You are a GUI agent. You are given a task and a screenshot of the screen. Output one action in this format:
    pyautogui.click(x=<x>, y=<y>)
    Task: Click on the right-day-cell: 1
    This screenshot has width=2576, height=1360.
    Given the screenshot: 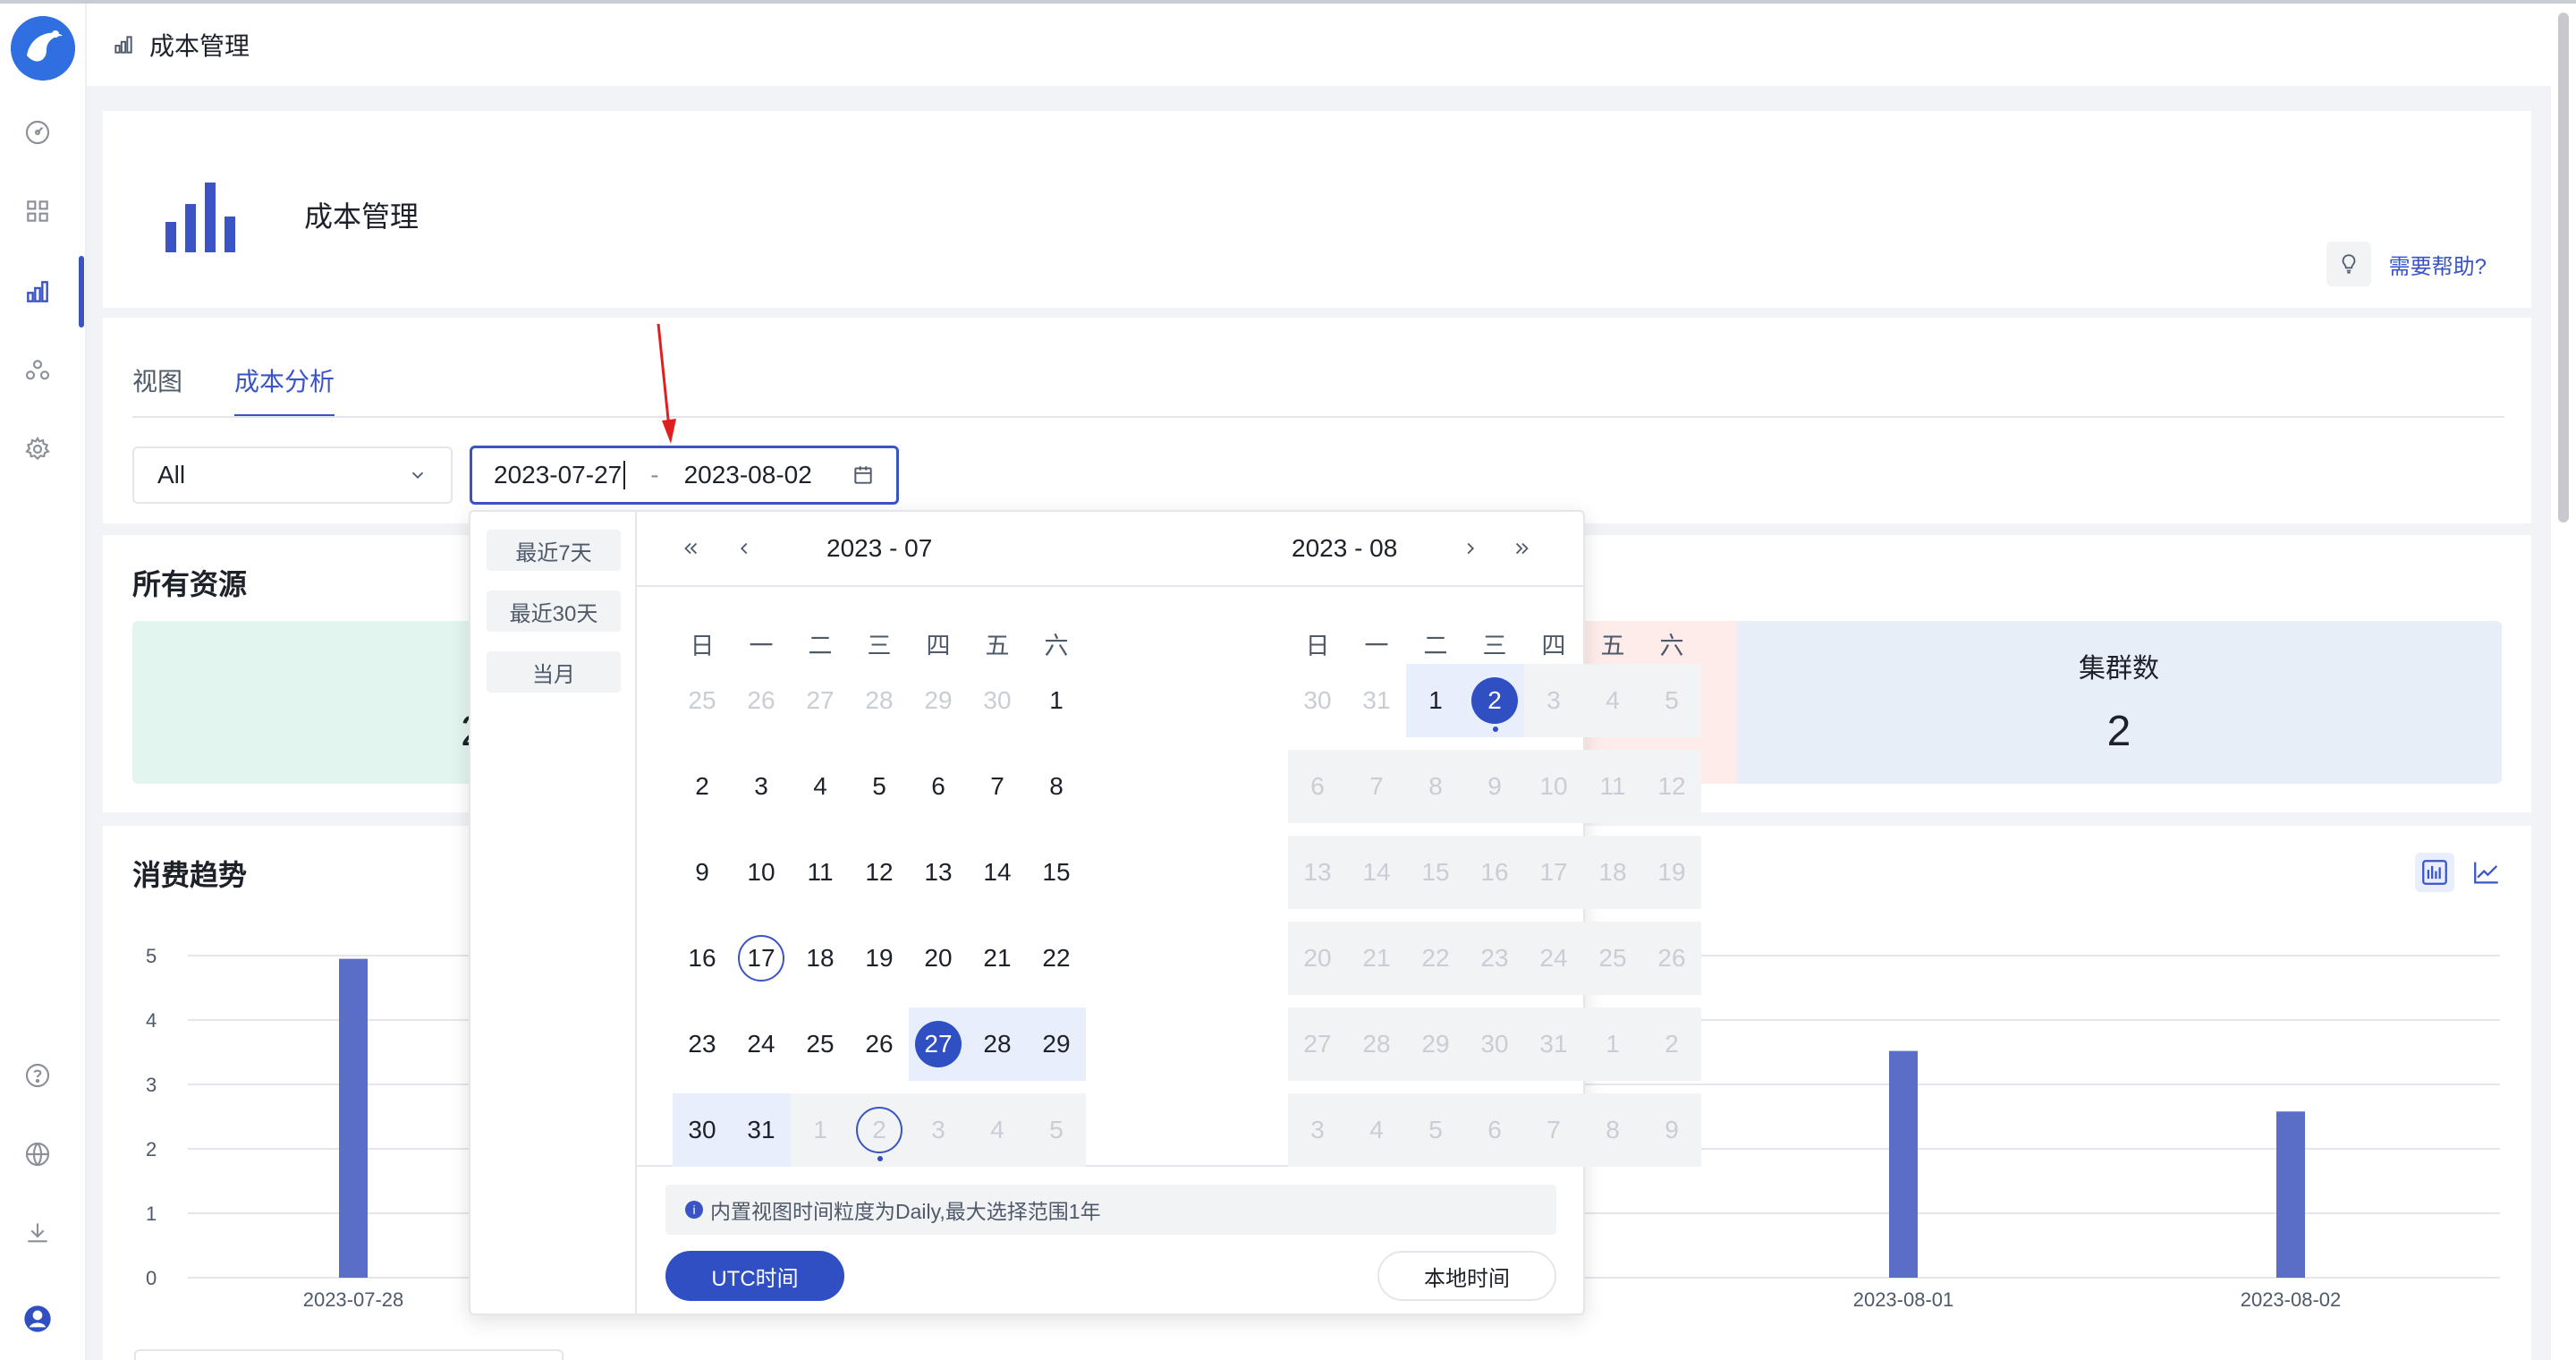 What is the action you would take?
    pyautogui.click(x=1435, y=700)
    